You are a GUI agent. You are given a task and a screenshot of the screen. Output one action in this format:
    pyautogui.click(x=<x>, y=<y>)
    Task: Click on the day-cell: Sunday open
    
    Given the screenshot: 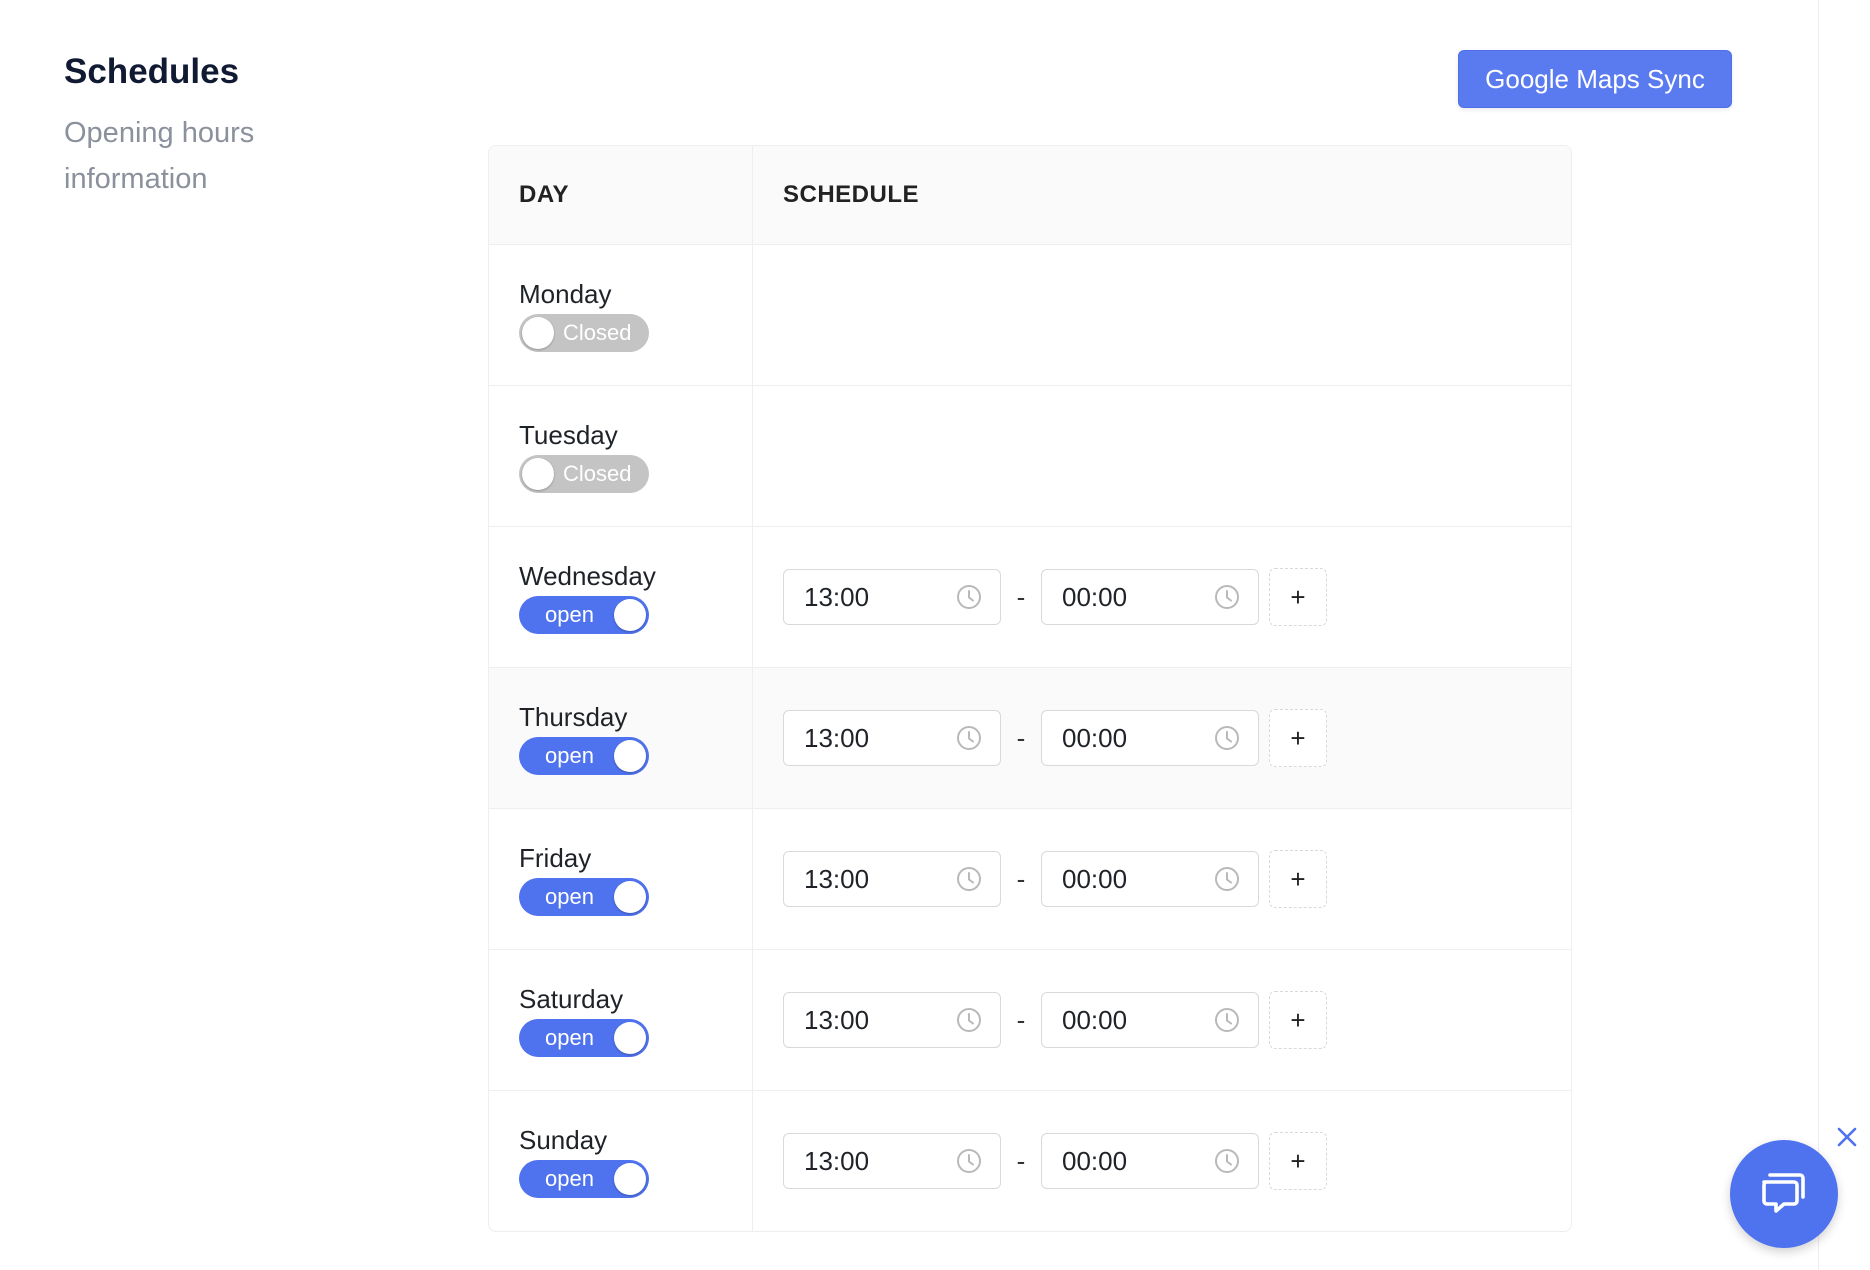 What is the action you would take?
    pyautogui.click(x=621, y=1161)
    